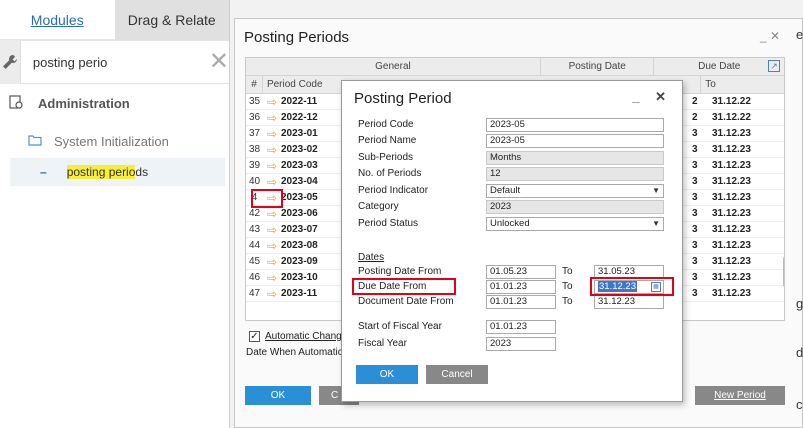 The width and height of the screenshot is (803, 428). I want to click on document-date-to-field: 31.12.23, so click(629, 302).